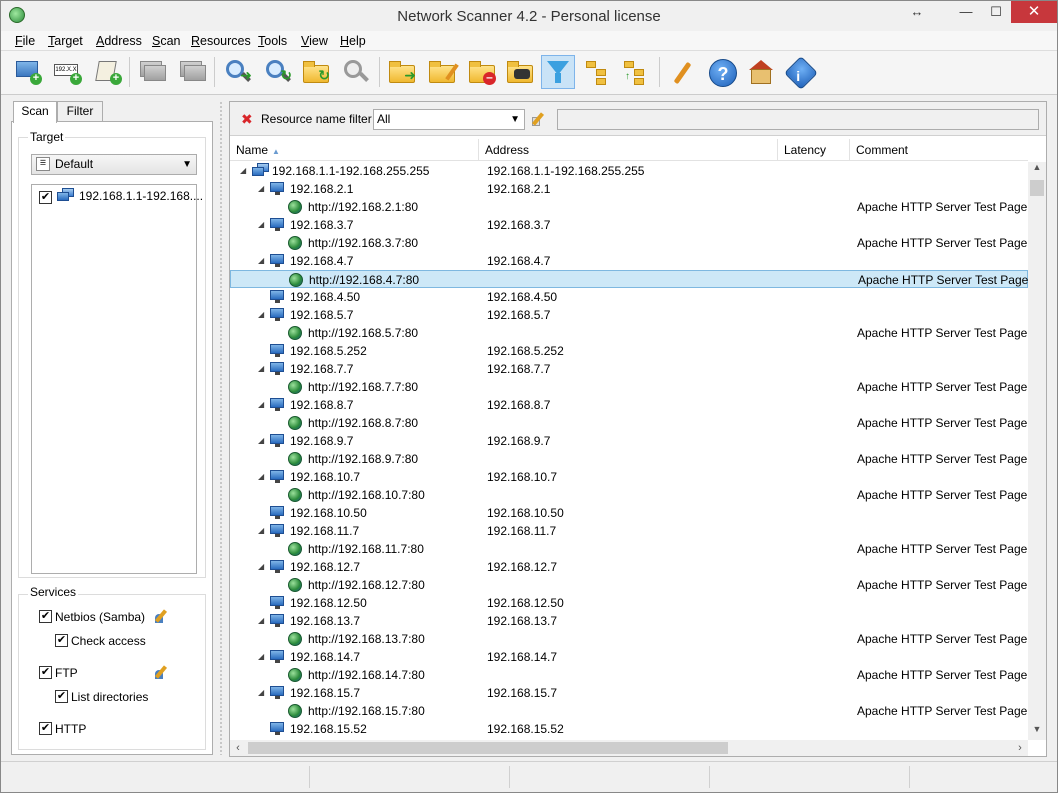 The height and width of the screenshot is (793, 1058). I want to click on close-button: ✕, so click(1034, 12).